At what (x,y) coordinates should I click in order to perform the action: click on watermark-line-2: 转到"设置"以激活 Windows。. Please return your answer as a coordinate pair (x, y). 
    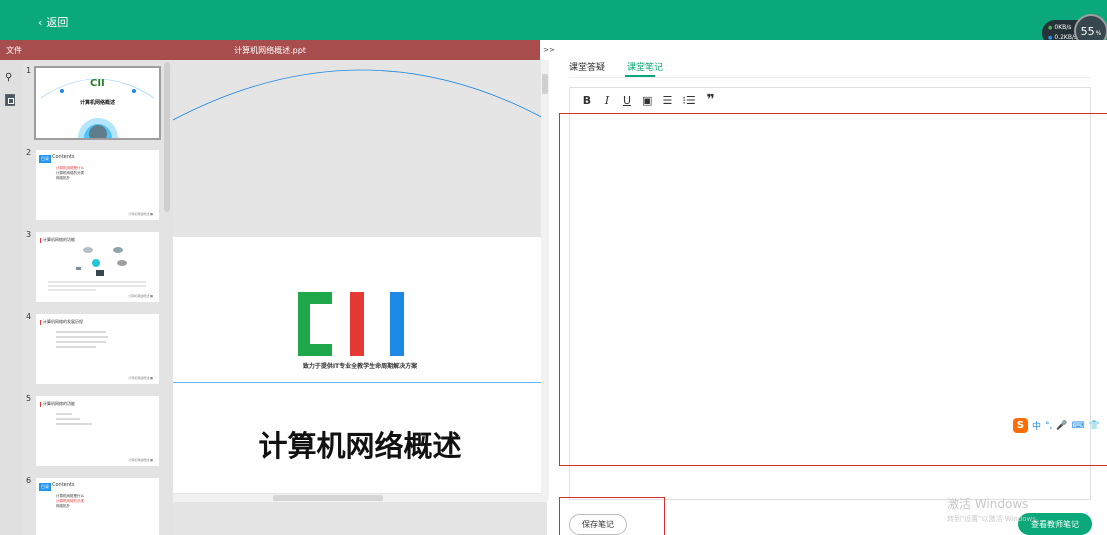
    Looking at the image, I should click on (995, 519).